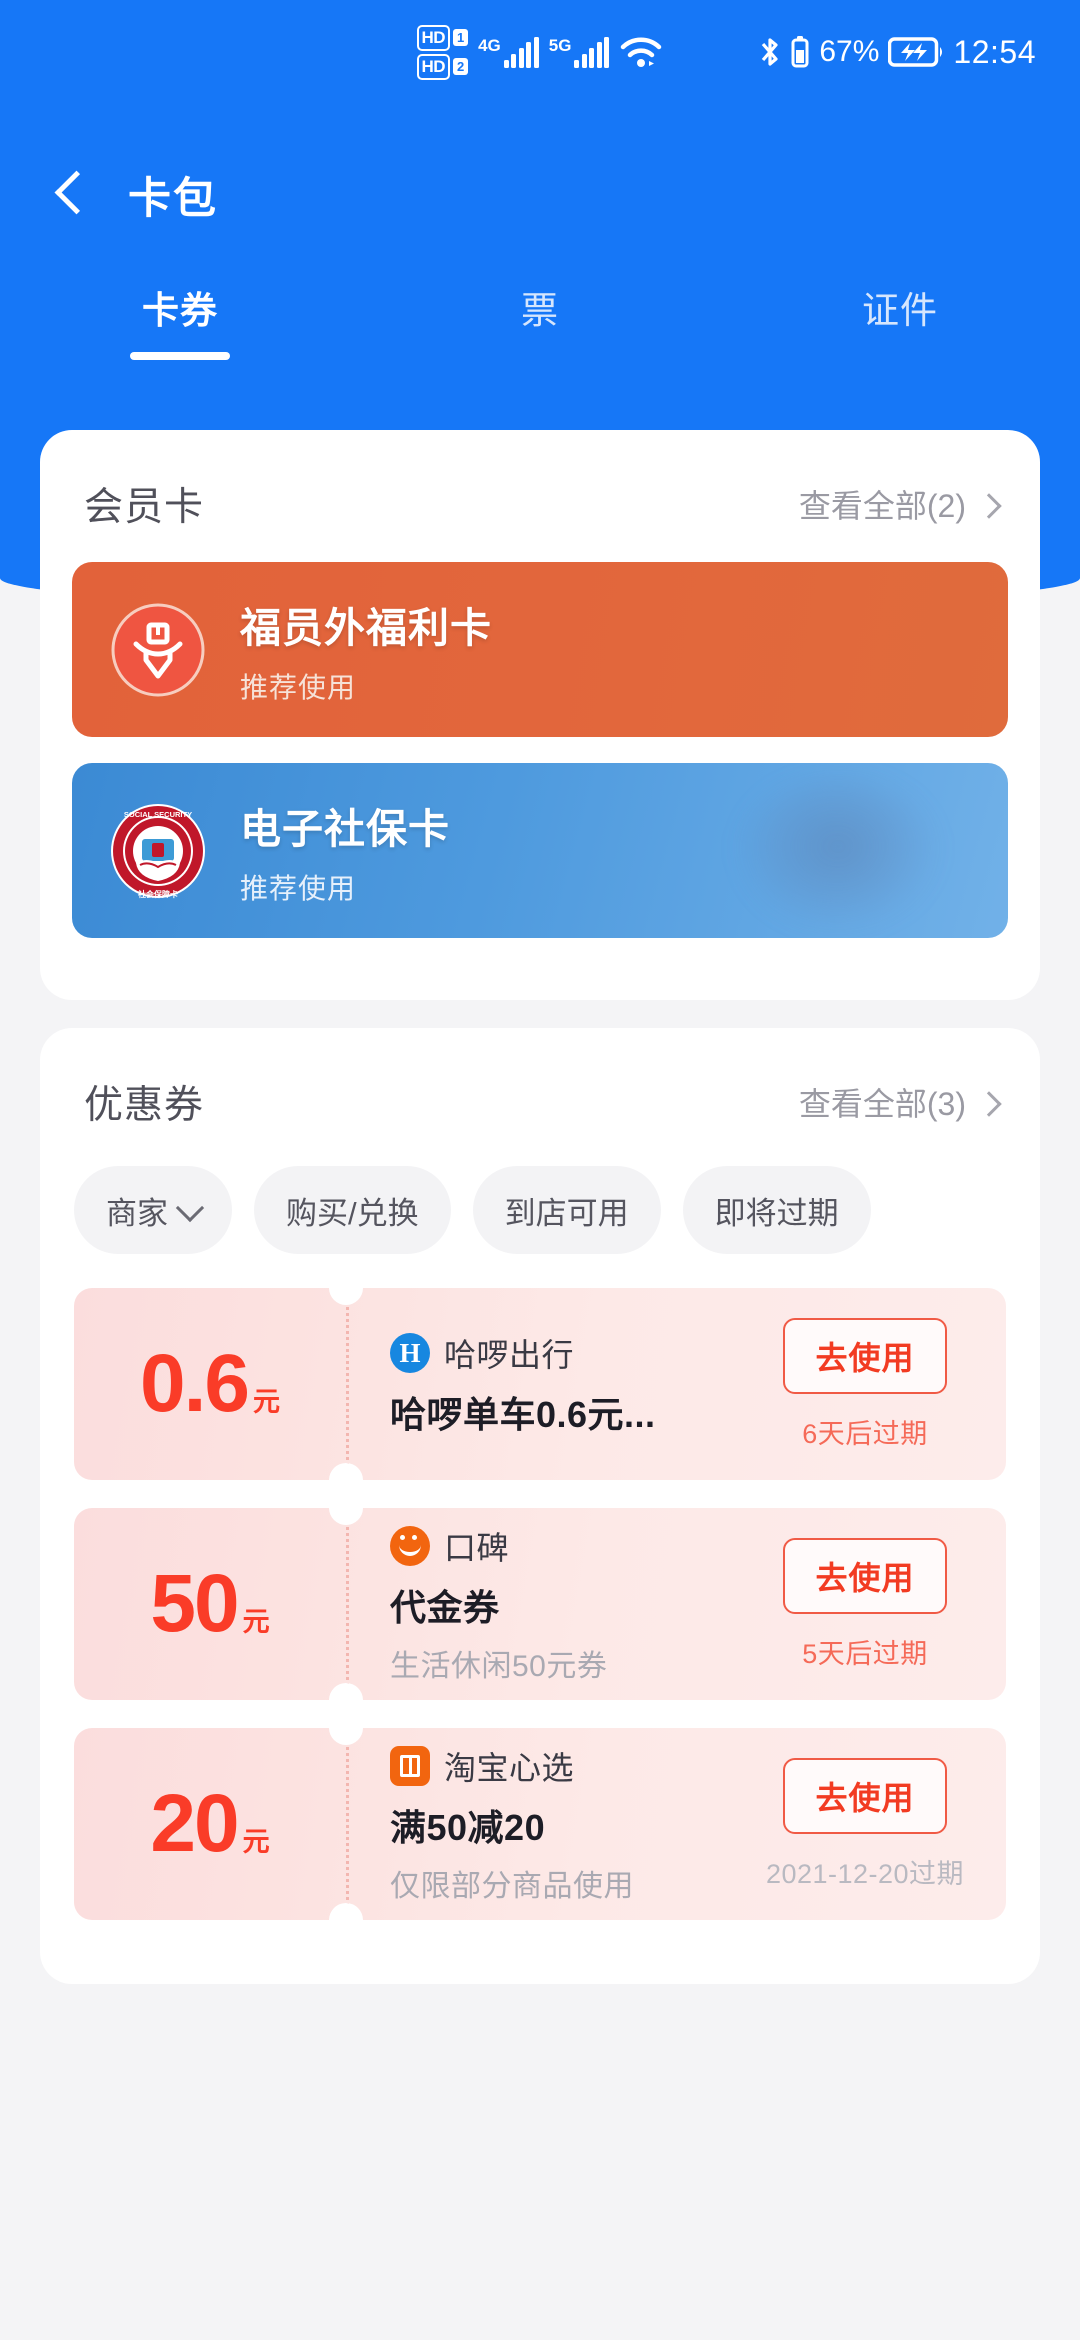  Describe the element at coordinates (521, 52) in the screenshot. I see `signal-bars-icon-sim1` at that location.